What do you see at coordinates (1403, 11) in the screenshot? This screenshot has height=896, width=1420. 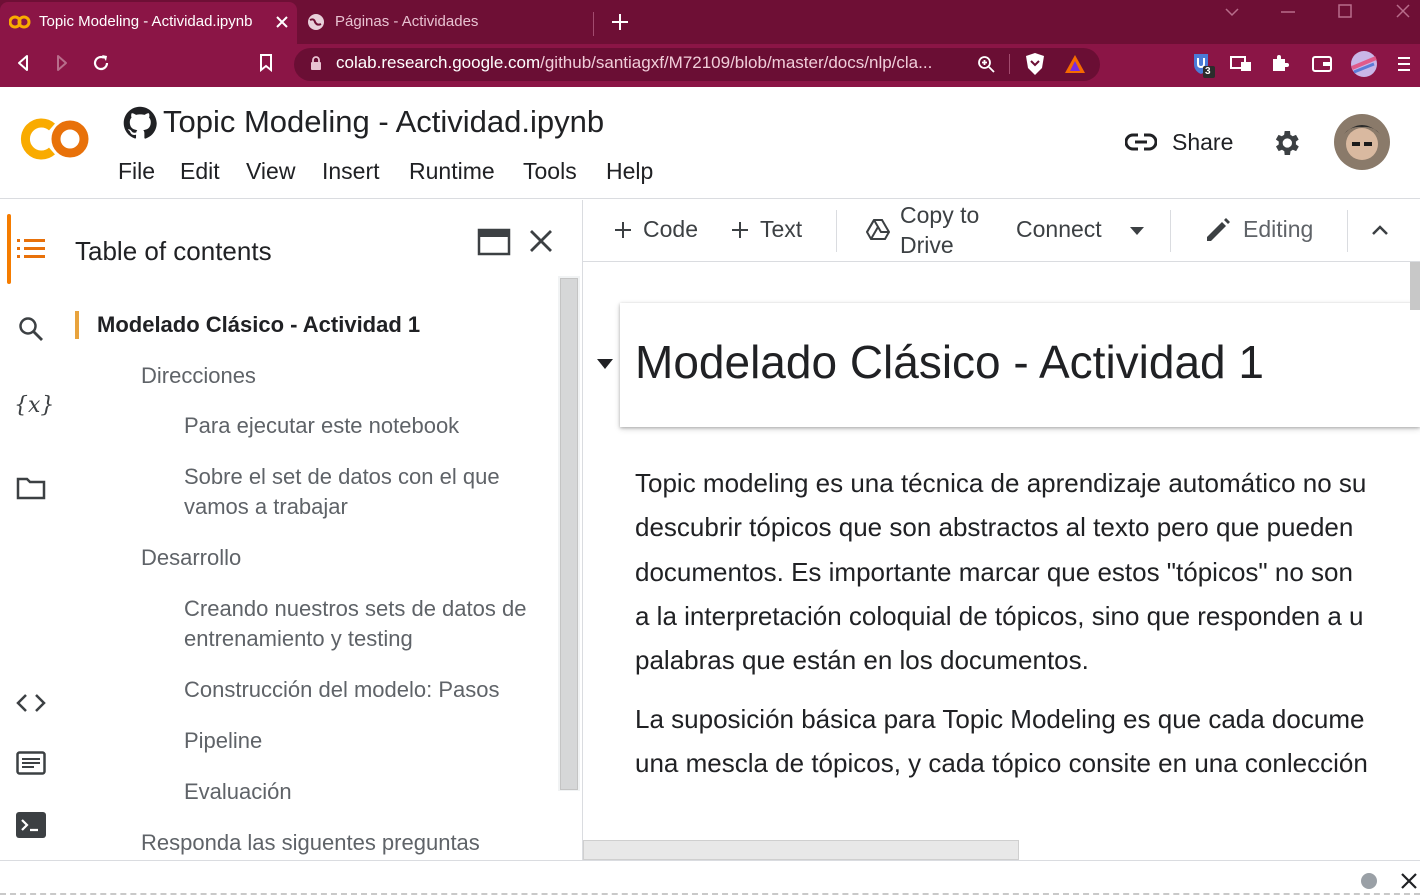 I see `window-close-icon` at bounding box center [1403, 11].